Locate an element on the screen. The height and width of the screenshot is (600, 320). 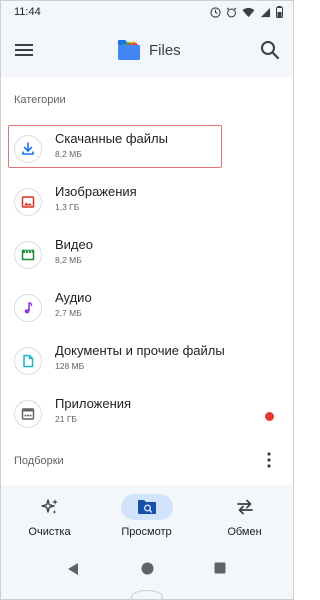
category-video: Видео 8,2 МБ is located at coordinates (147, 257).